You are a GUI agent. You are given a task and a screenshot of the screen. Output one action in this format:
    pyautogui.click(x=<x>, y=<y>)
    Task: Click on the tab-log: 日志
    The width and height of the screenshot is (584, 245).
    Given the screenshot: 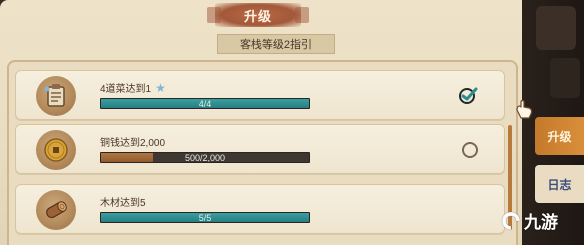 What is the action you would take?
    pyautogui.click(x=559, y=184)
    